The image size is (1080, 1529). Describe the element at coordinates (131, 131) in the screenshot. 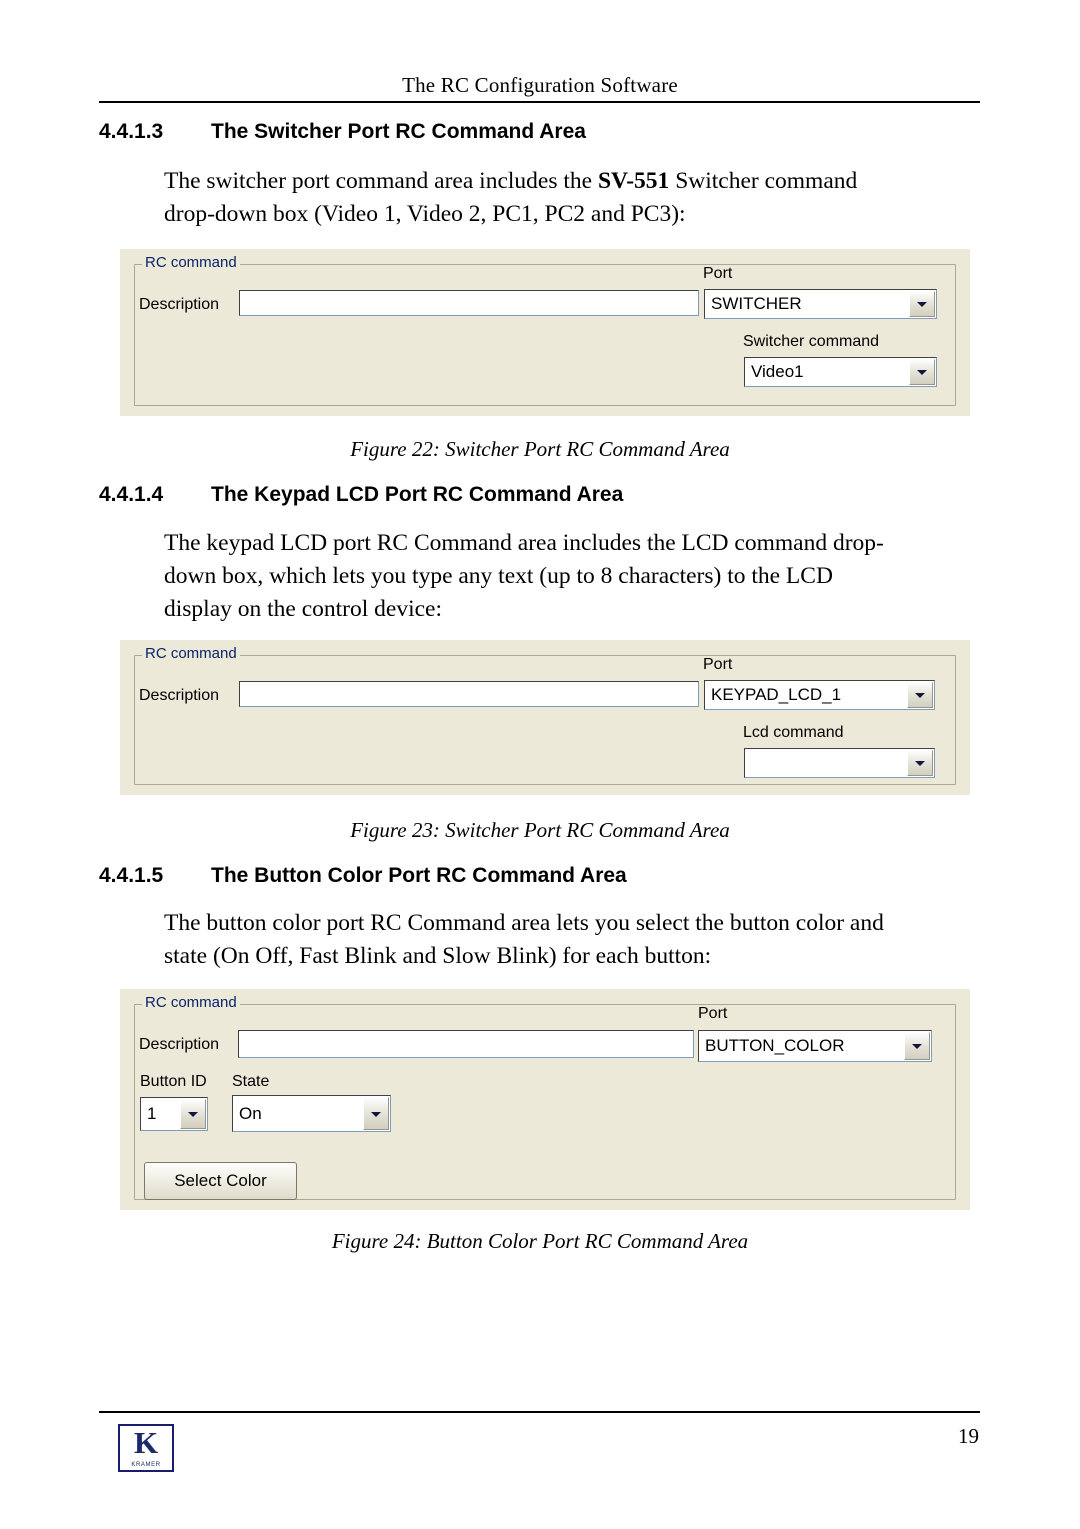

I see `section-number: 4.4.1.3` at that location.